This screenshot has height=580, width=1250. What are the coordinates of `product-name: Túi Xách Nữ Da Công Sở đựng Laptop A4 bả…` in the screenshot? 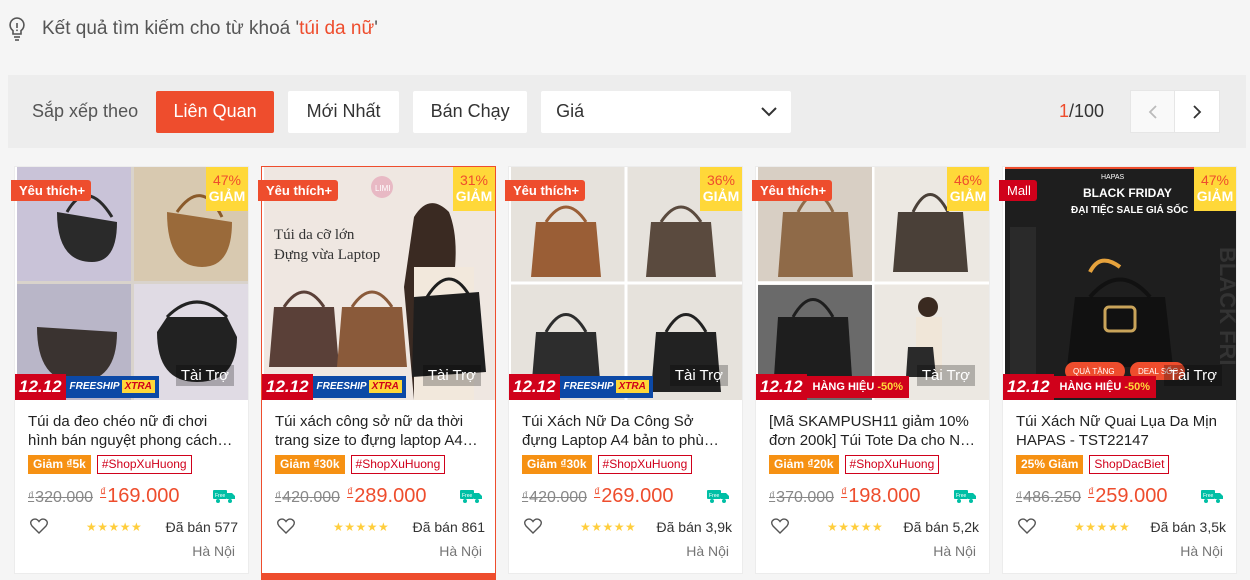 It's located at (627, 431).